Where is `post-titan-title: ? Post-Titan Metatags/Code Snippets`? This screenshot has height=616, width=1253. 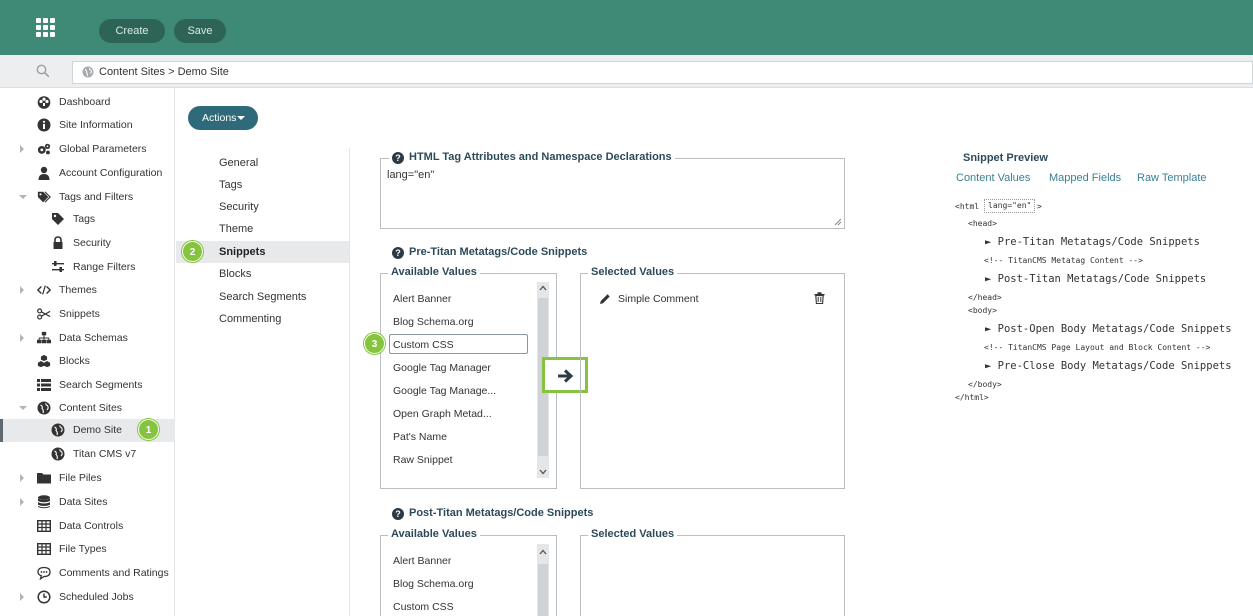 post-titan-title: ? Post-Titan Metatags/Code Snippets is located at coordinates (492, 513).